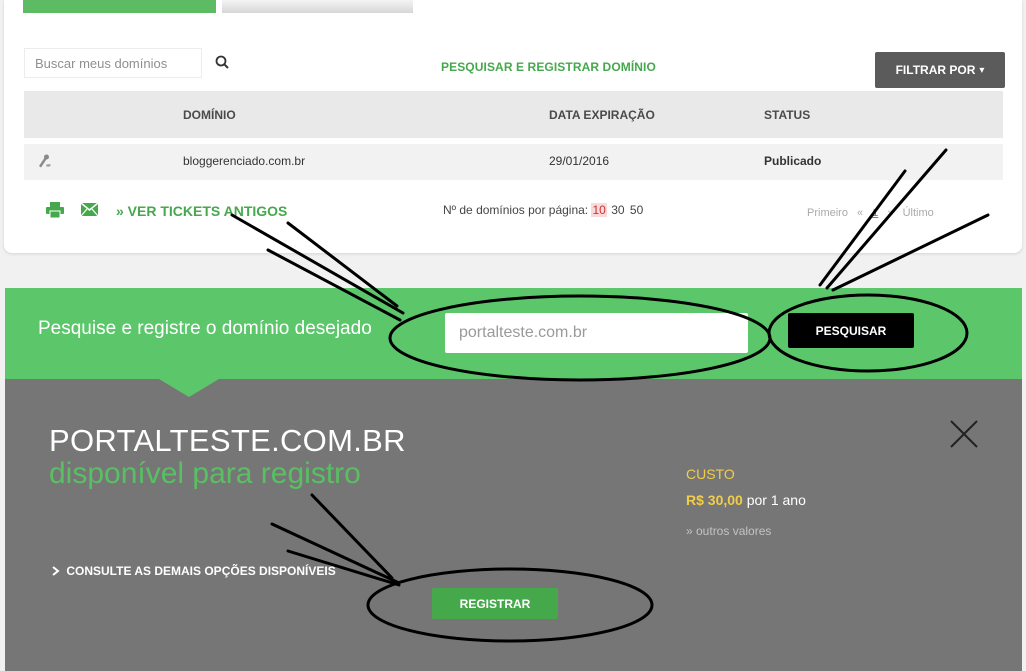 This screenshot has width=1026, height=671. What do you see at coordinates (964, 434) in the screenshot?
I see `close-icon` at bounding box center [964, 434].